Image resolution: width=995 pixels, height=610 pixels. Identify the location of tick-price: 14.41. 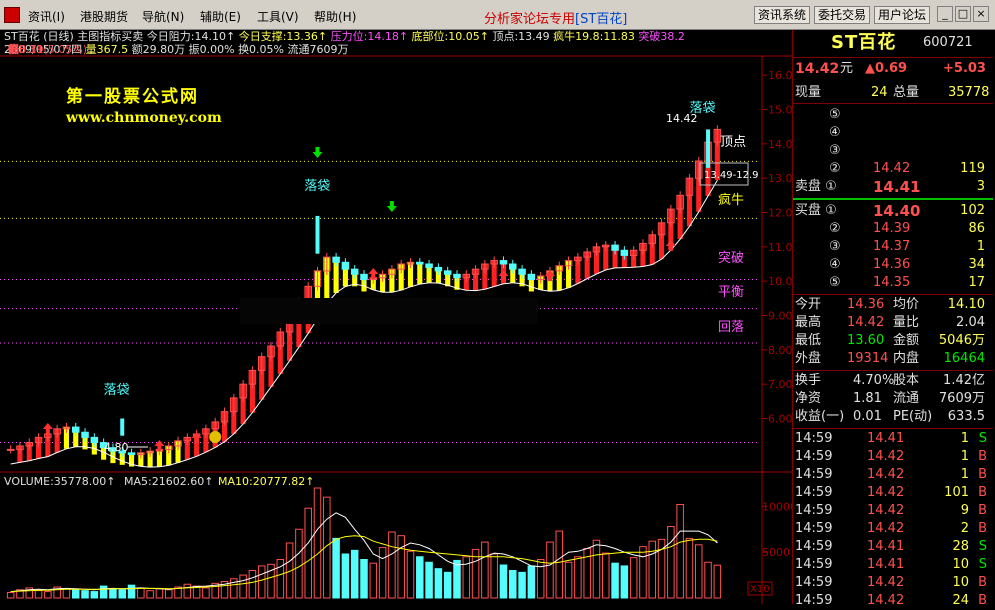
(886, 564).